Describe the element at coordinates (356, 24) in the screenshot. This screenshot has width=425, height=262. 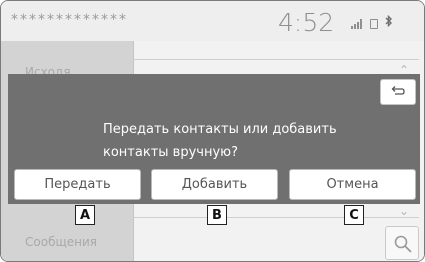
I see `signal-icon` at that location.